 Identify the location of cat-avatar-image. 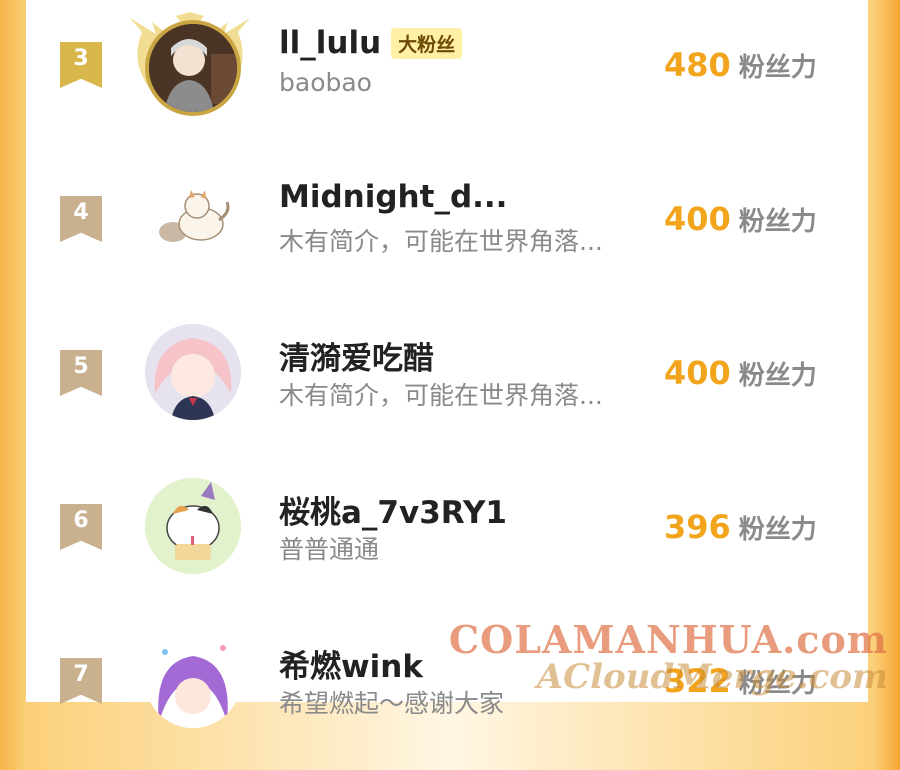
(193, 216).